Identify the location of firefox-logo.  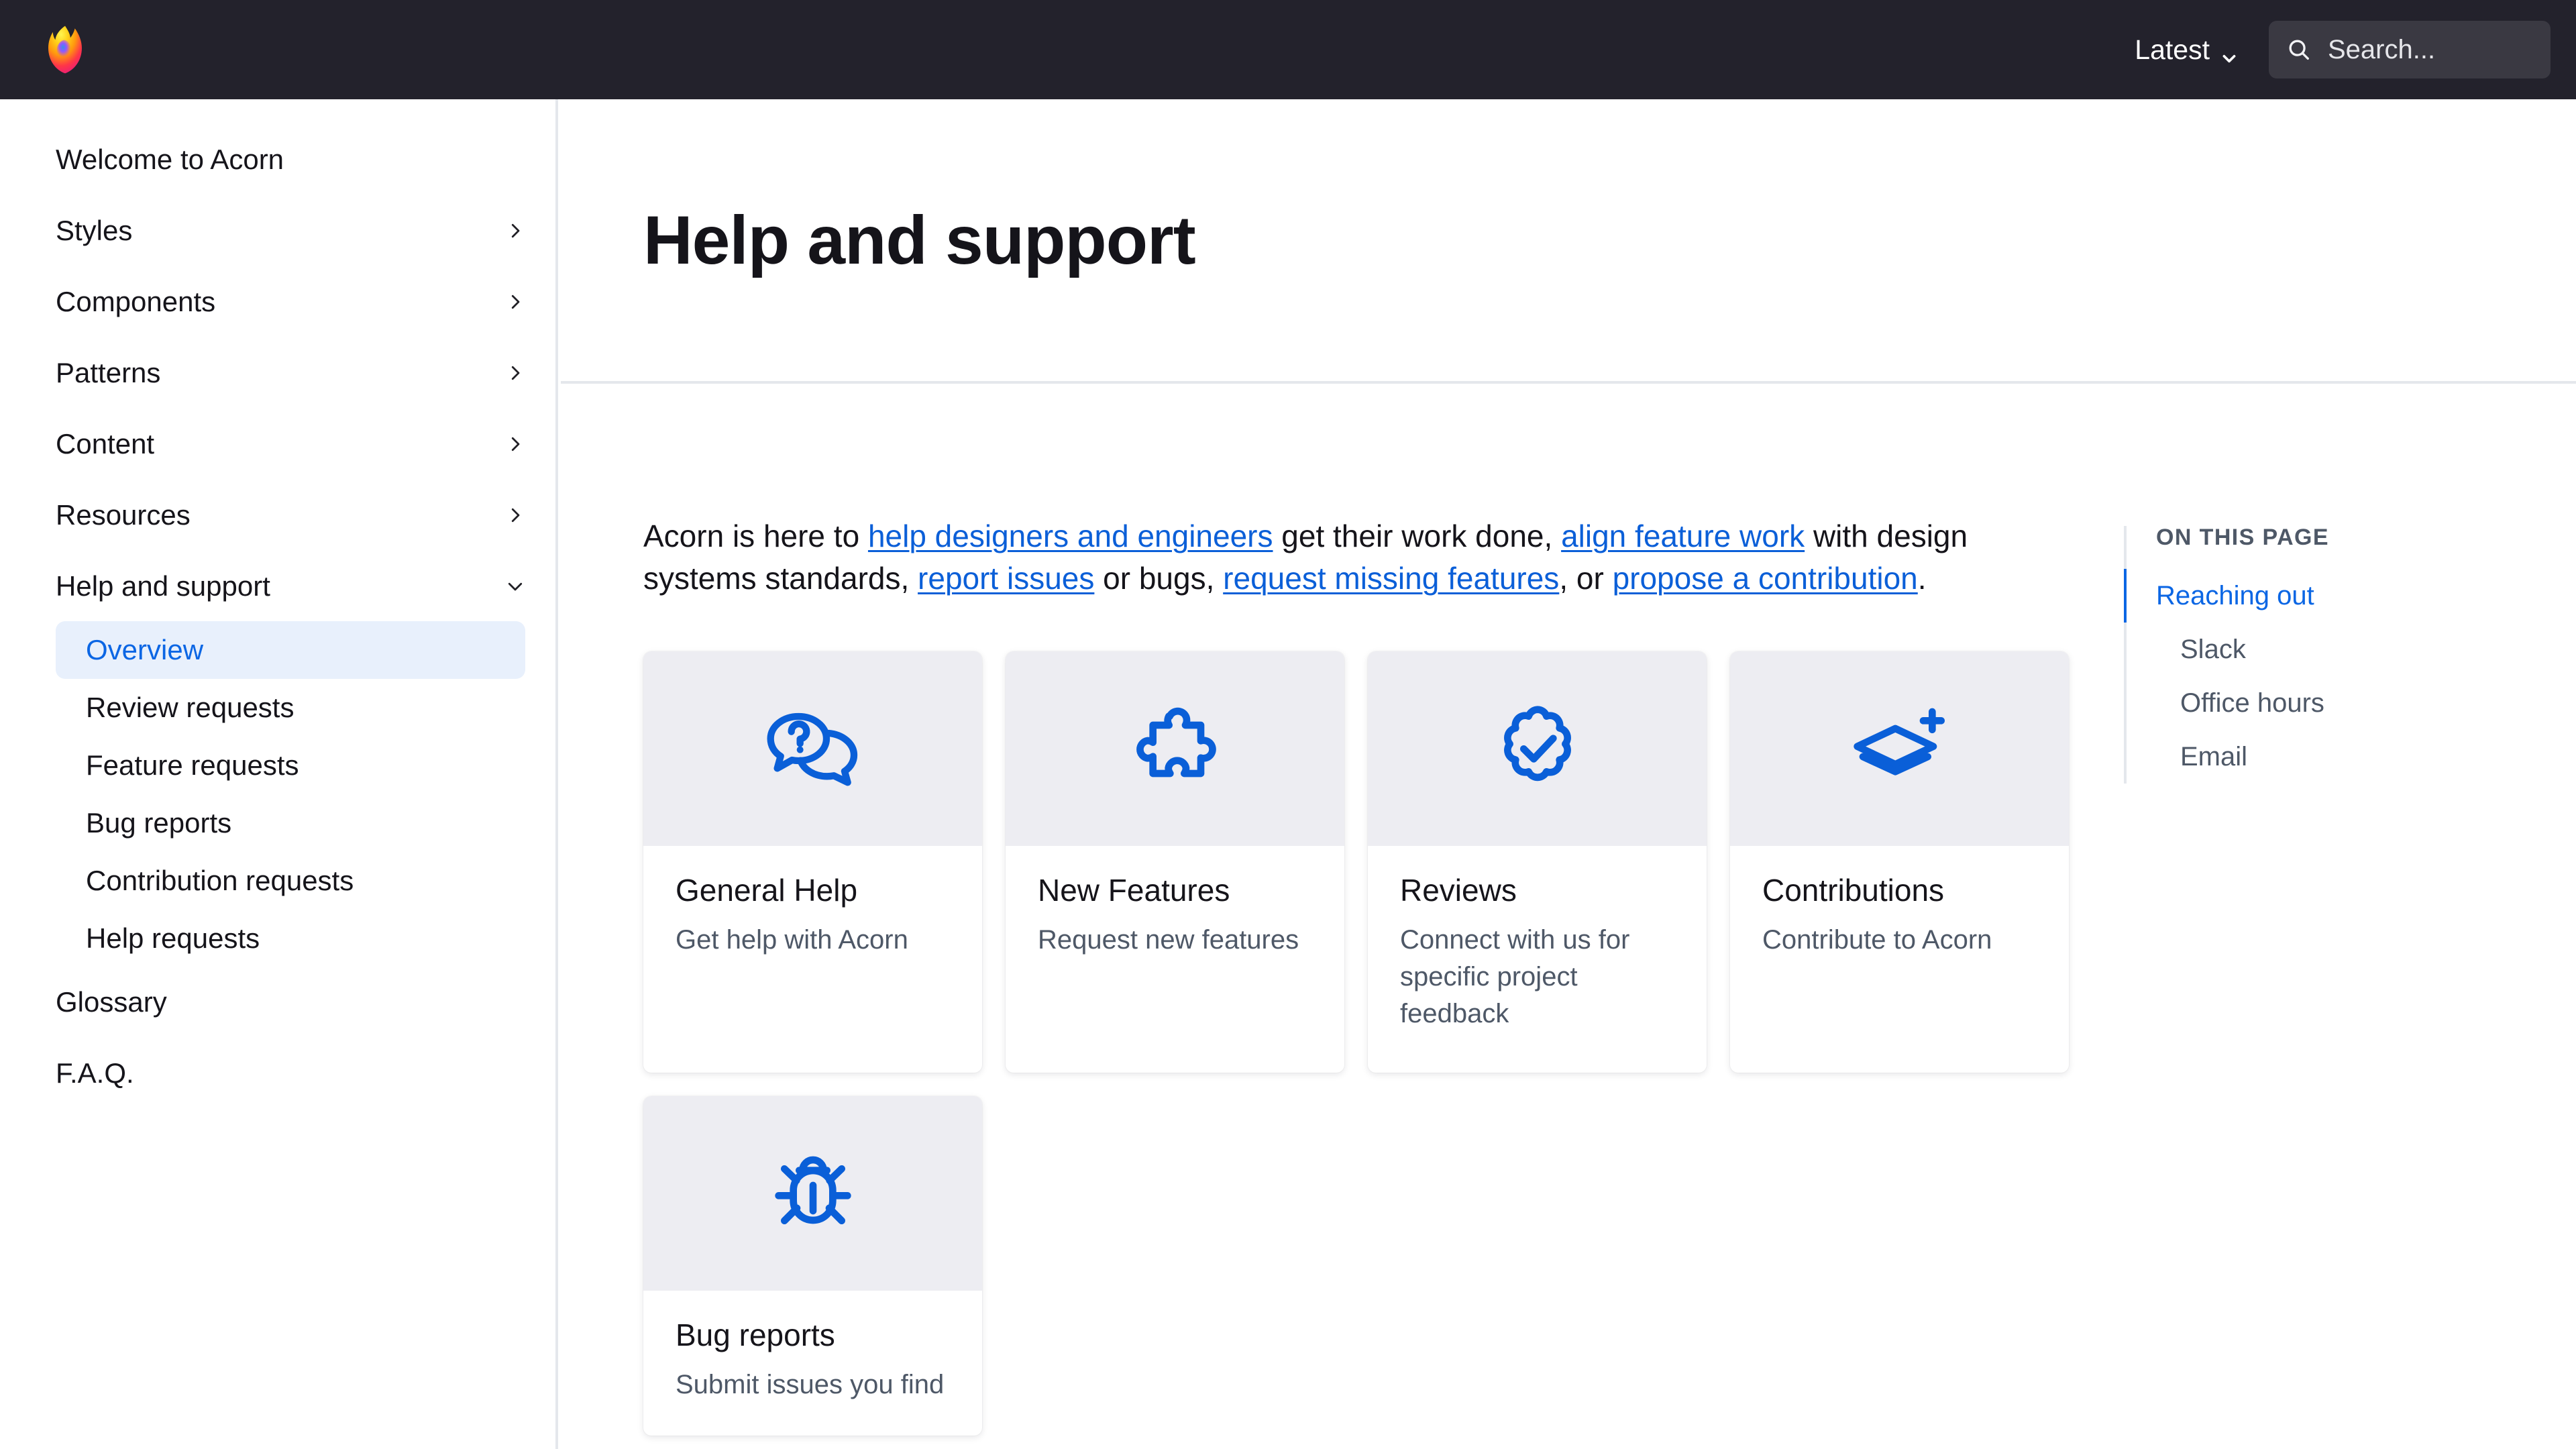
(65, 49).